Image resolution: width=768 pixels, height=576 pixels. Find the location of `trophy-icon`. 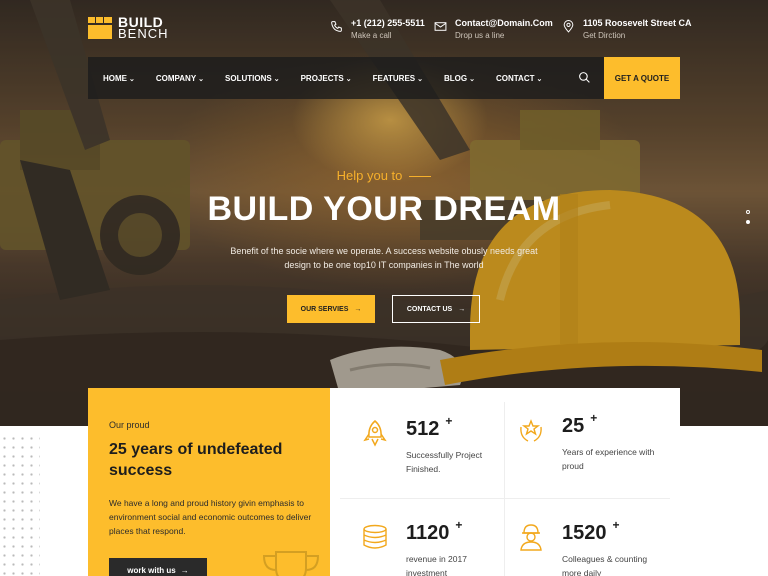

trophy-icon is located at coordinates (291, 563).